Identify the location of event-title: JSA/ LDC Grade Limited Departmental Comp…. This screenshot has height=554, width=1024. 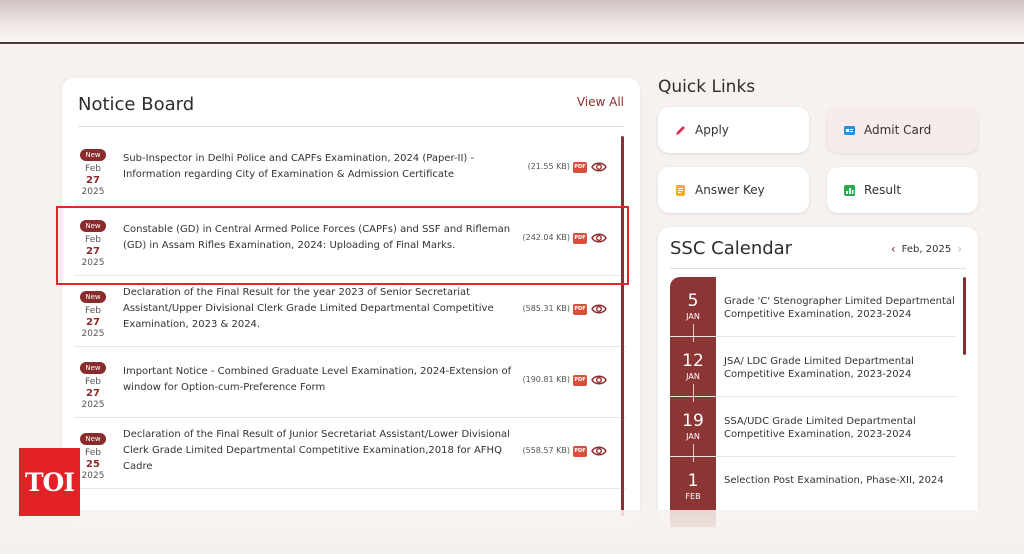
(841, 368).